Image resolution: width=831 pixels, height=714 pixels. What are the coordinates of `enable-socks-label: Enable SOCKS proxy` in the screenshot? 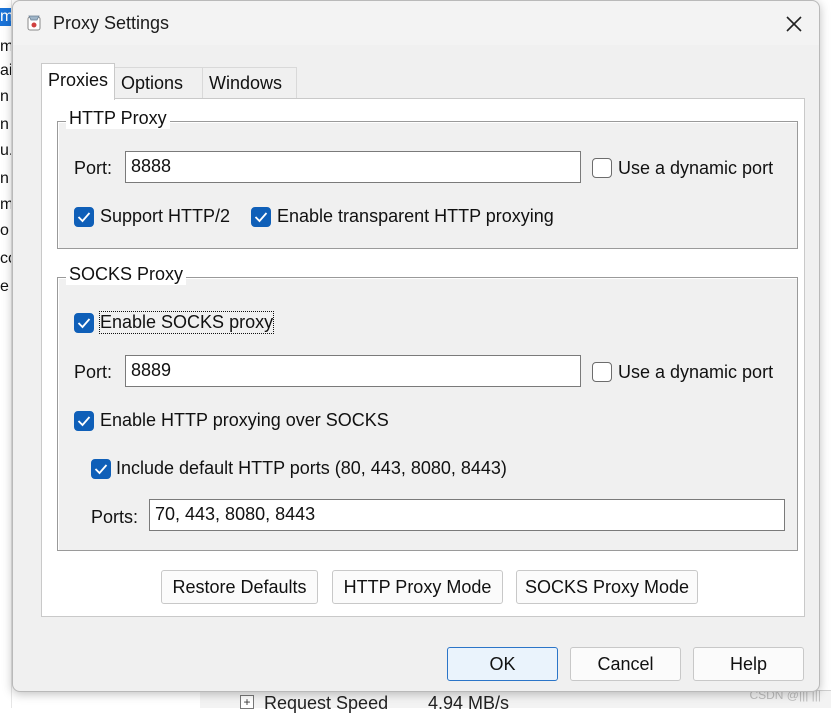 It's located at (186, 322).